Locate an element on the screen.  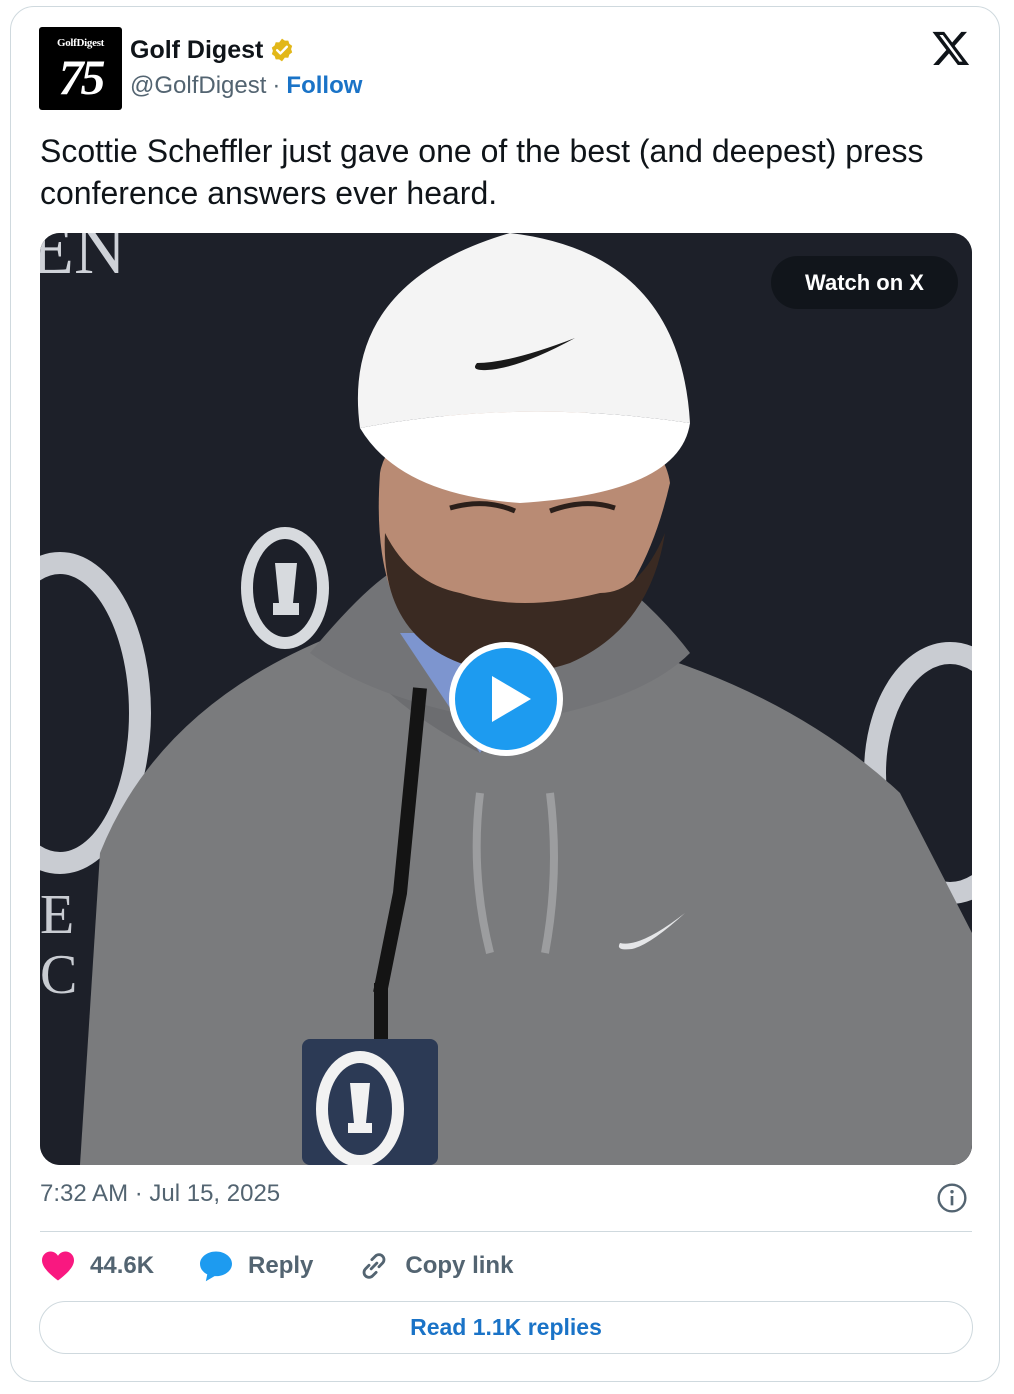
reply-label: Reply is located at coordinates (281, 1265).